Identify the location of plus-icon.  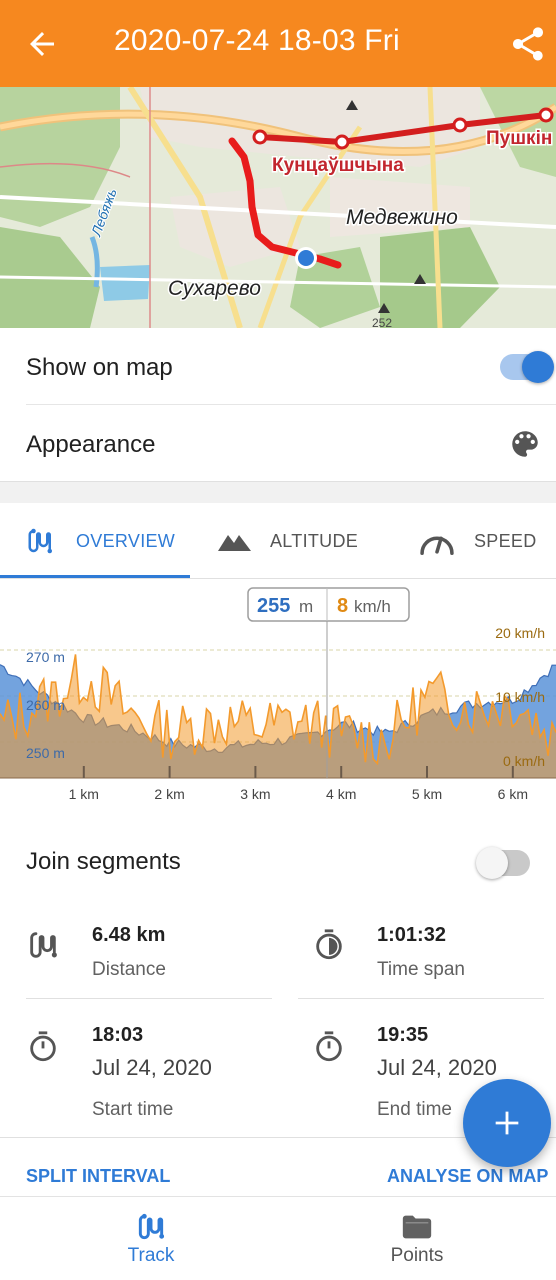
(507, 1123).